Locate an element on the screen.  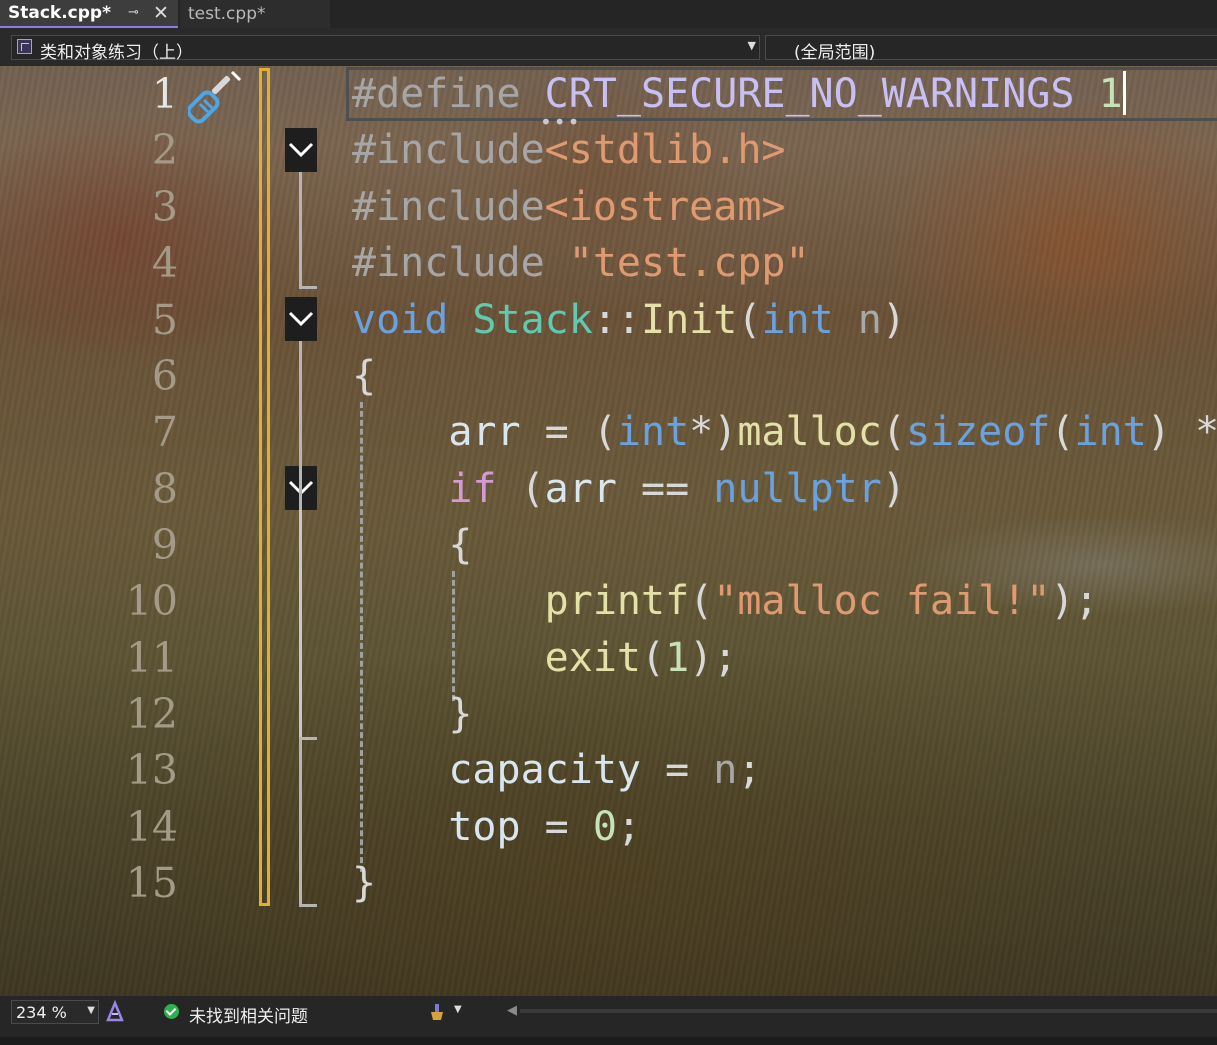
code-line-1: #define CRT_SECURE_NO_WARNINGS 1 is located at coordinates (739, 94).